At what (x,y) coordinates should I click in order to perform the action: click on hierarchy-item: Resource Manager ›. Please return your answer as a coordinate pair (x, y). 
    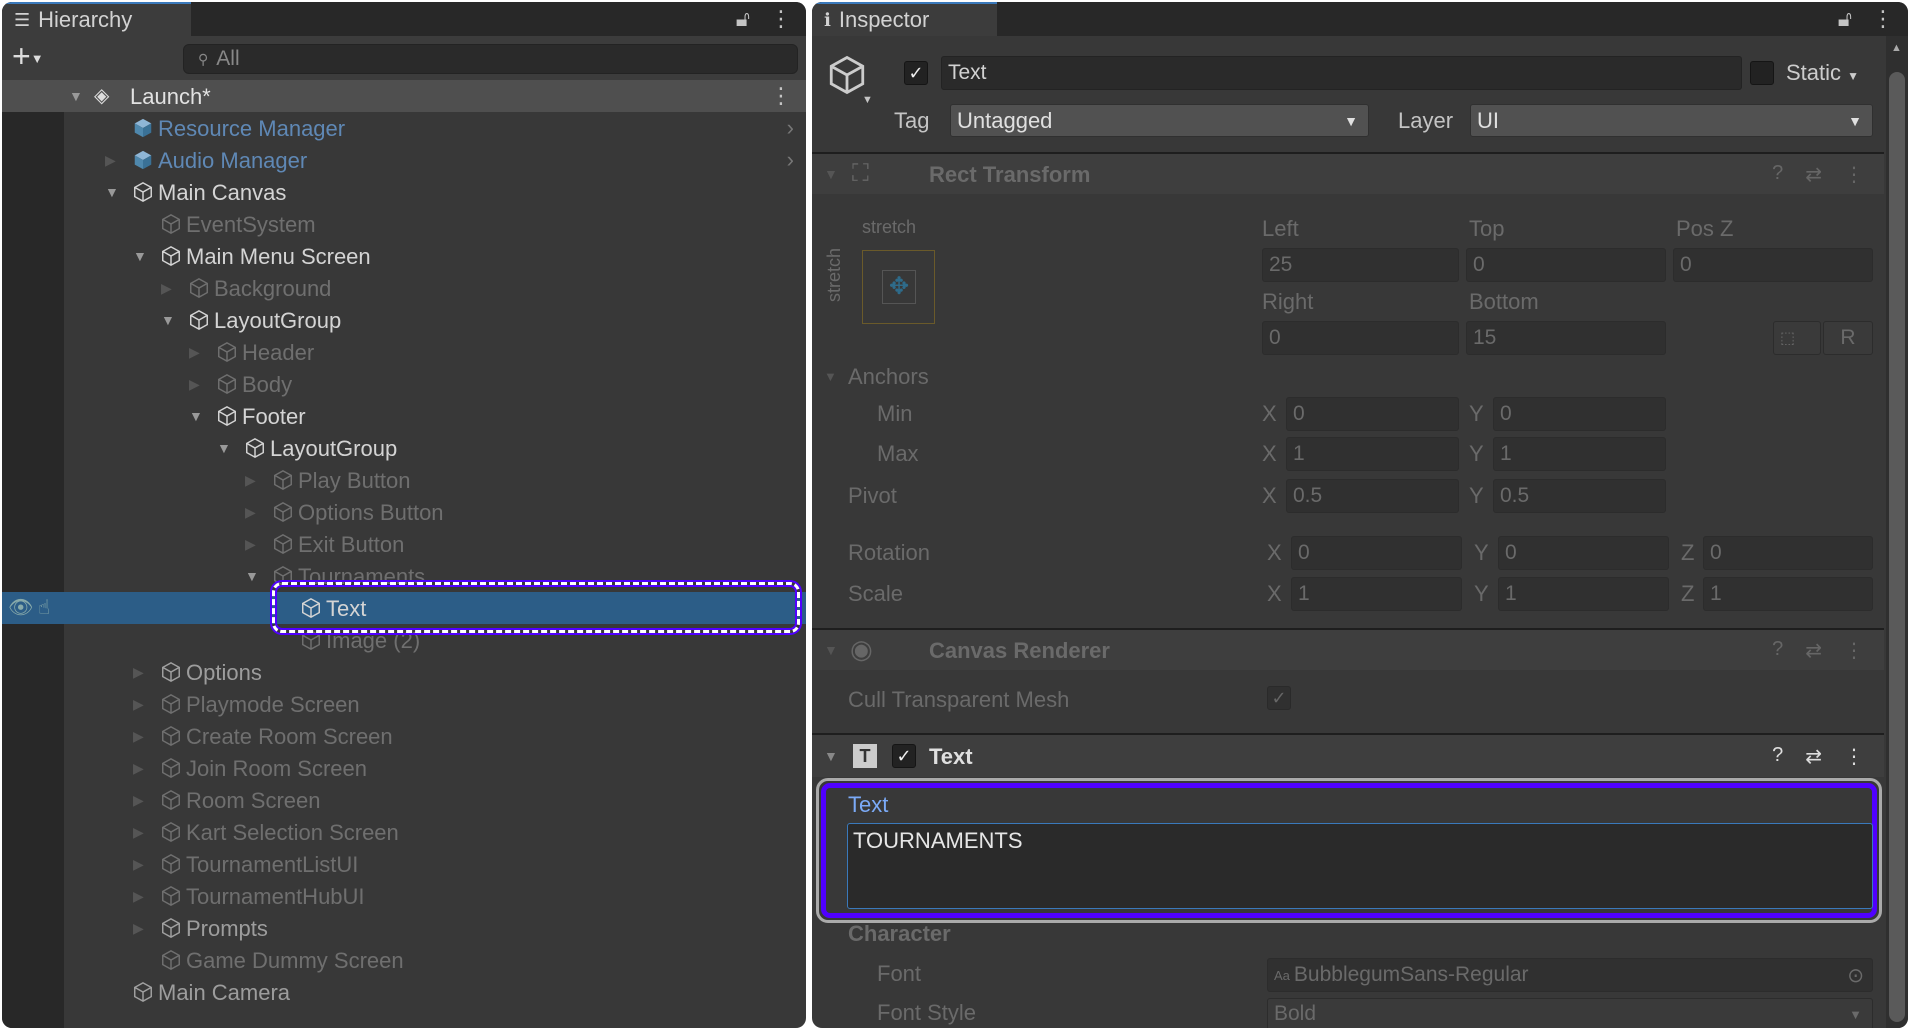
    Looking at the image, I should click on (404, 128).